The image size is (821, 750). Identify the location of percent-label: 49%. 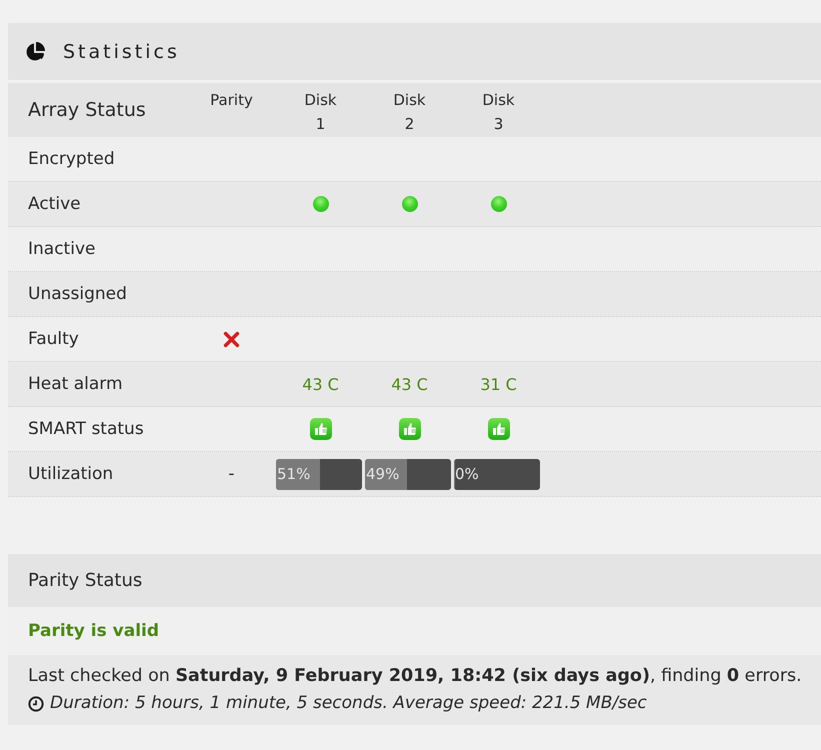
(382, 474).